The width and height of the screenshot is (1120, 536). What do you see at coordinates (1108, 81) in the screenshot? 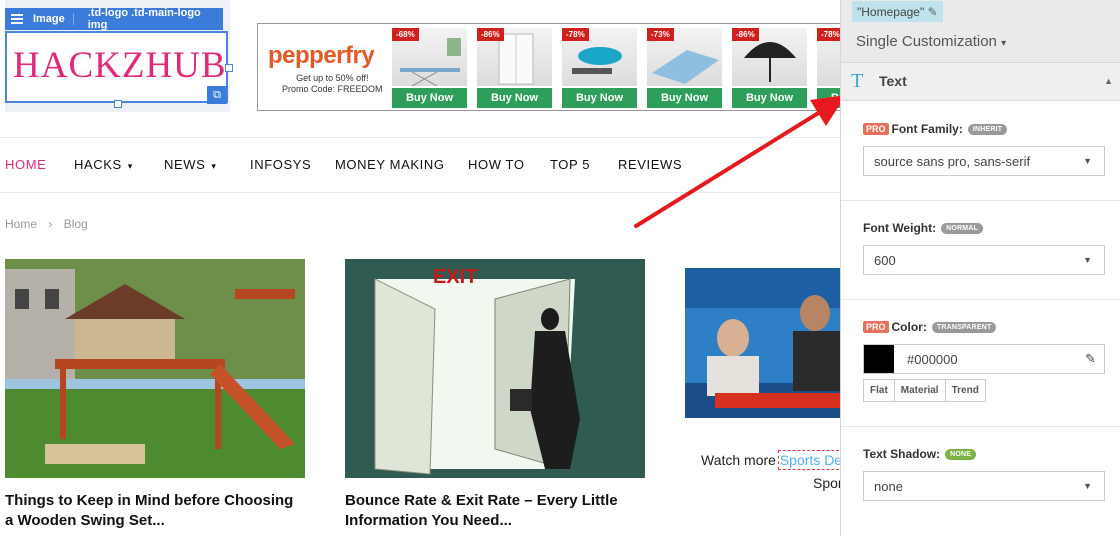
I see `collapse-icon: ▲` at bounding box center [1108, 81].